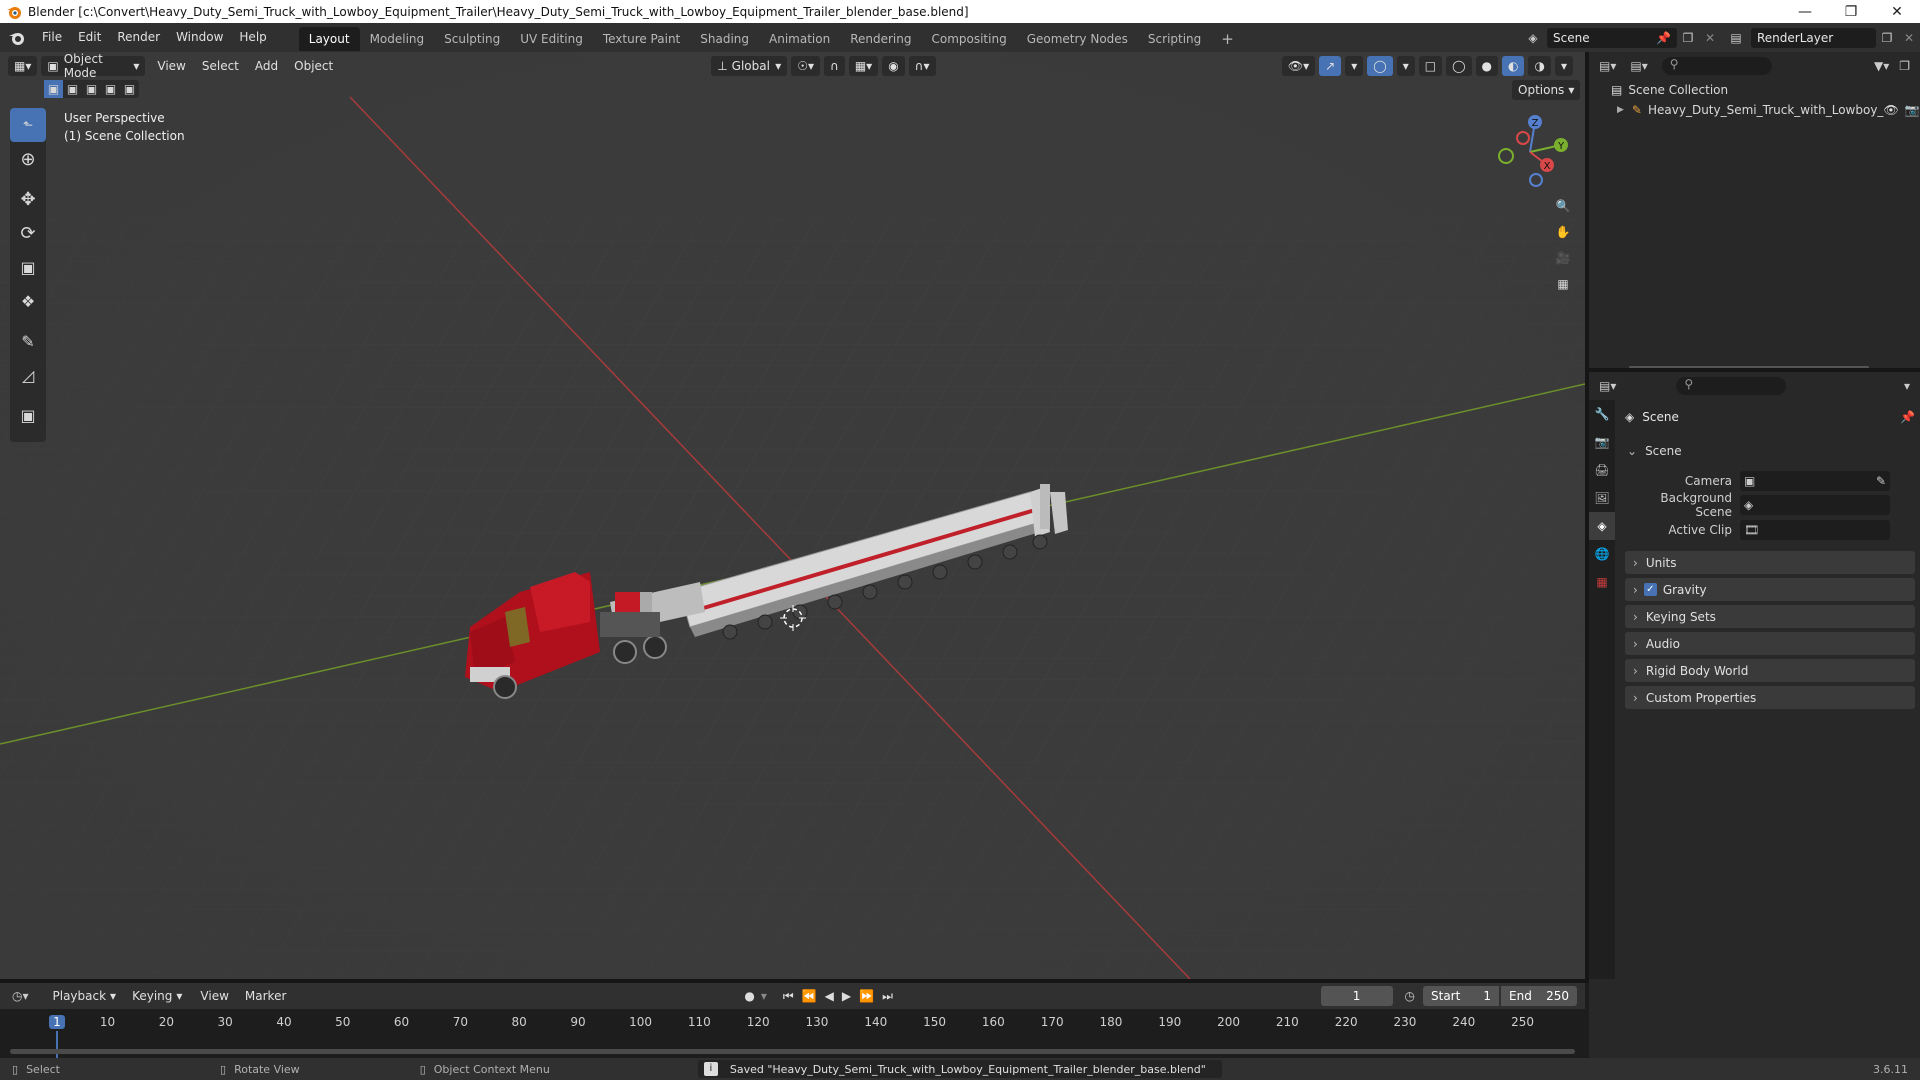 The width and height of the screenshot is (1920, 1080). I want to click on menu-window: Window, so click(199, 37).